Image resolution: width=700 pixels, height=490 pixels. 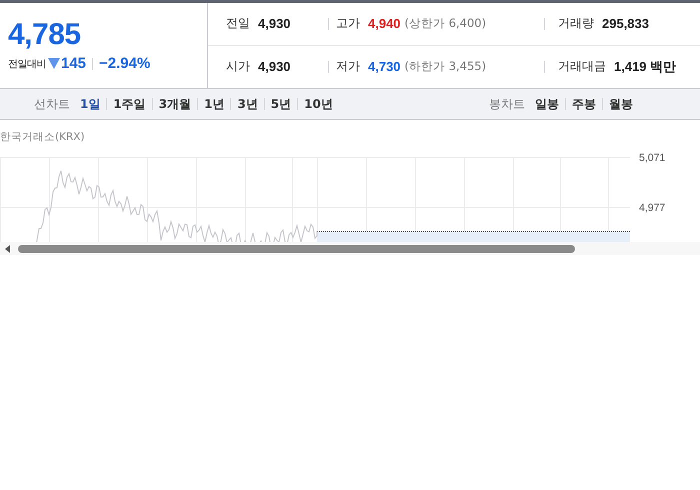 What do you see at coordinates (445, 24) in the screenshot?
I see `price-limit-note: (상한가 6,400)` at bounding box center [445, 24].